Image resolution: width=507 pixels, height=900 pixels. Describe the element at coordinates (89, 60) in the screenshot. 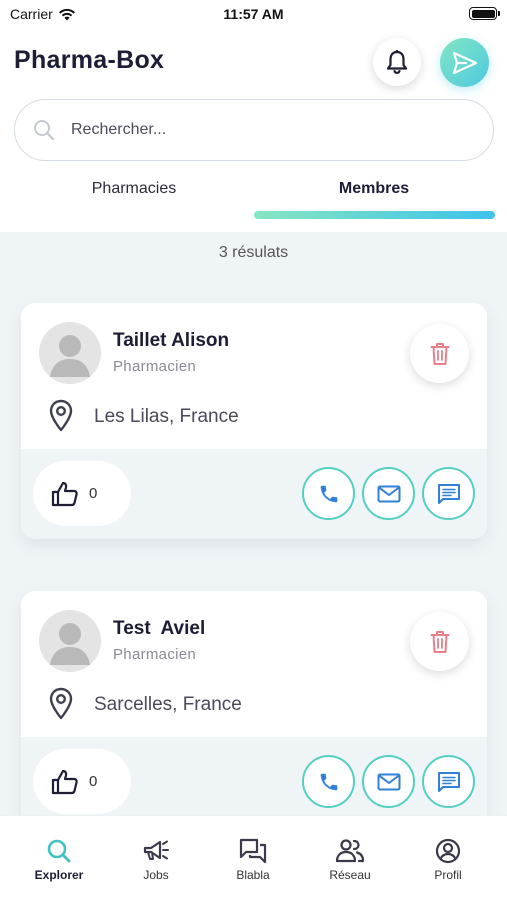

I see `app-title: Pharma-Box` at that location.